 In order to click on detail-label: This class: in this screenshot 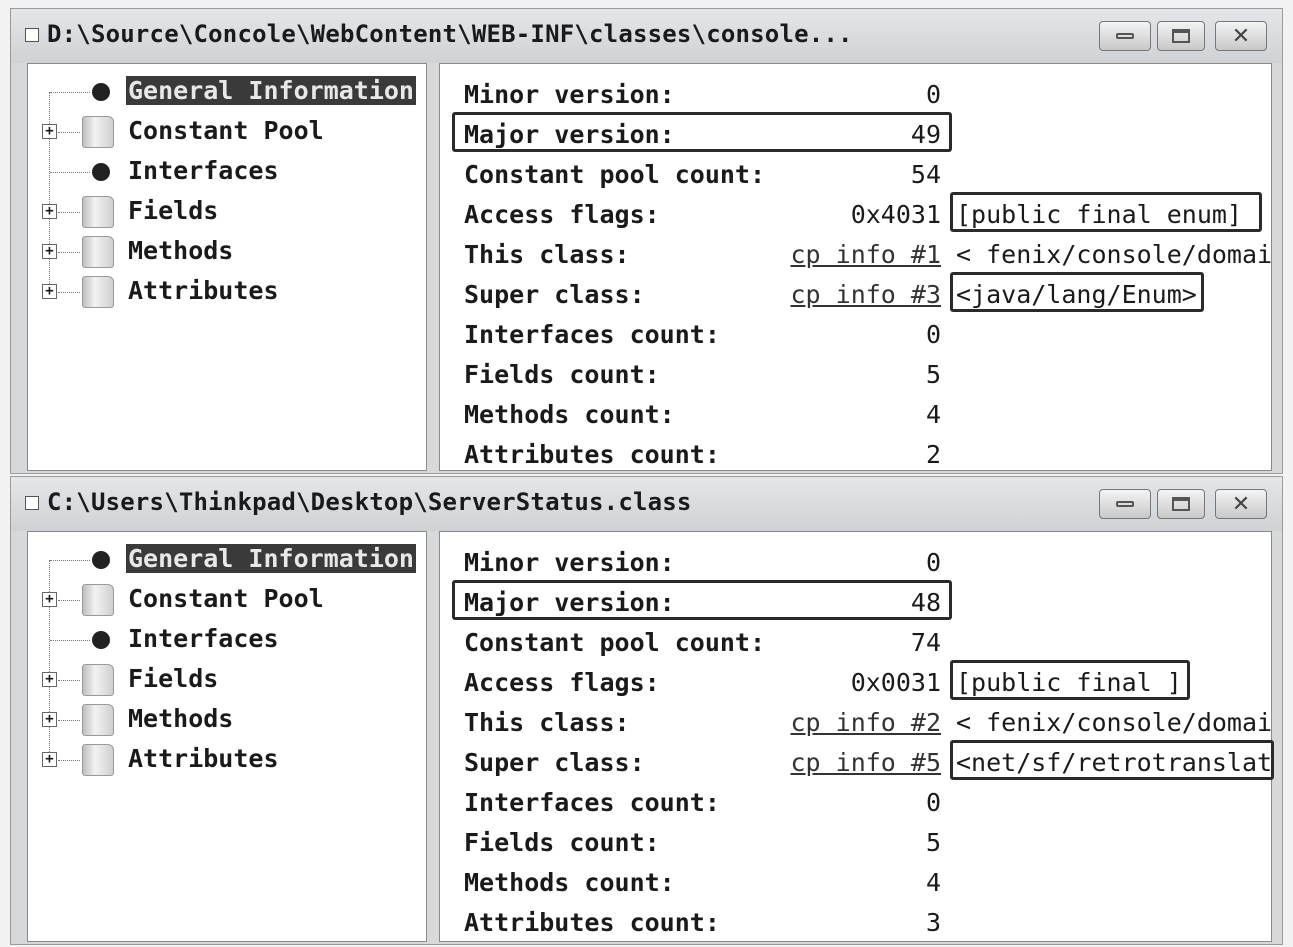, I will do `click(547, 722)`.